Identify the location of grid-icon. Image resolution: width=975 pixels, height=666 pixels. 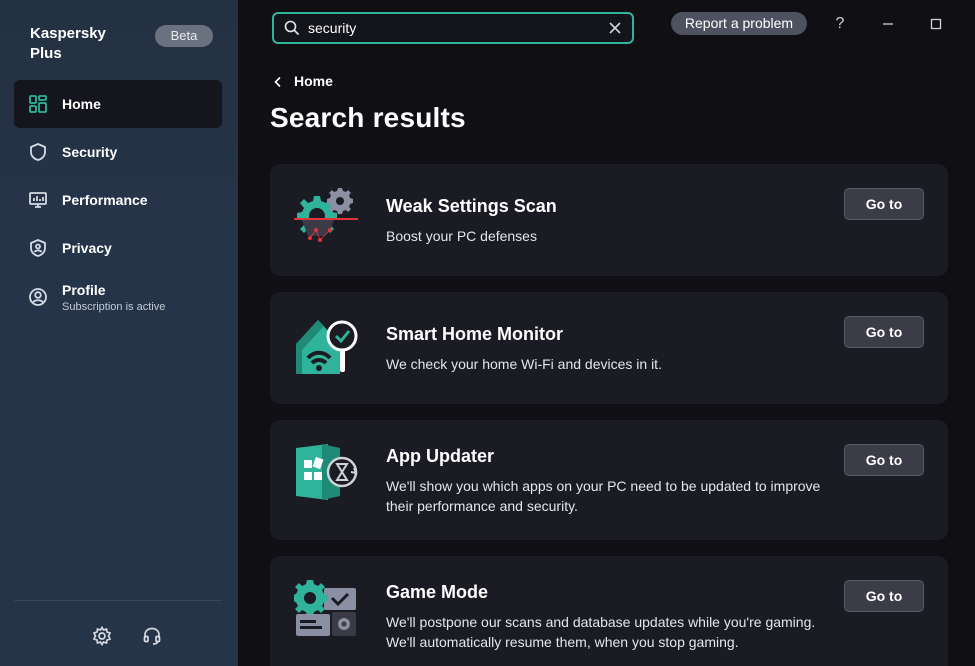
(38, 104).